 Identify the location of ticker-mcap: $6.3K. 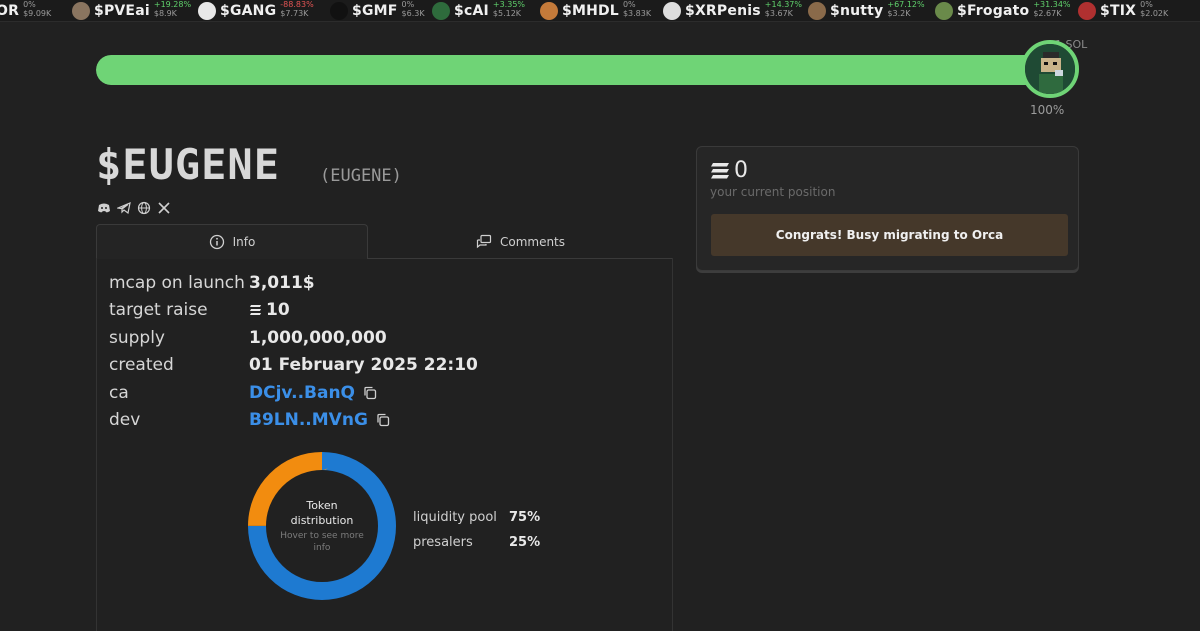
(413, 13).